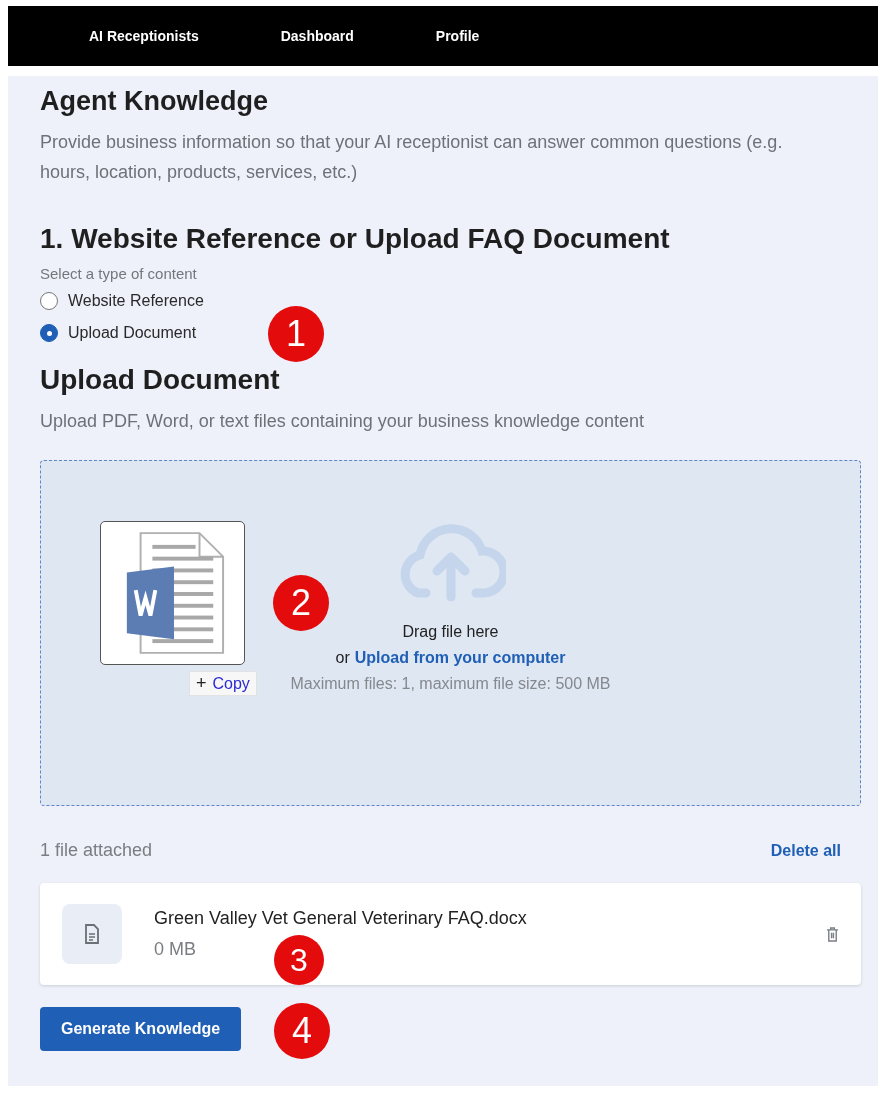  I want to click on upload-link: Upload from your computer, so click(460, 658).